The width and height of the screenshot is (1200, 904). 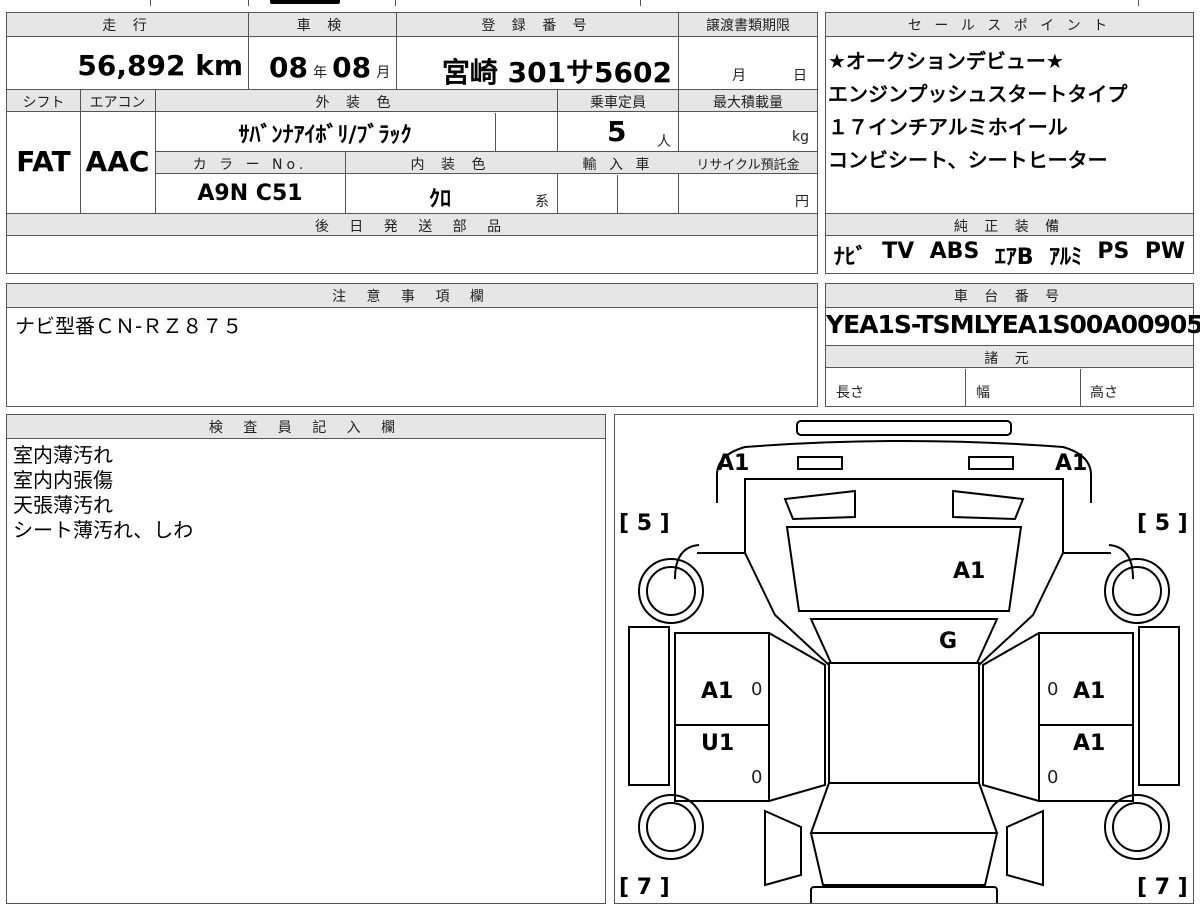 I want to click on exterior-color-label: 外 装 色, so click(x=356, y=103).